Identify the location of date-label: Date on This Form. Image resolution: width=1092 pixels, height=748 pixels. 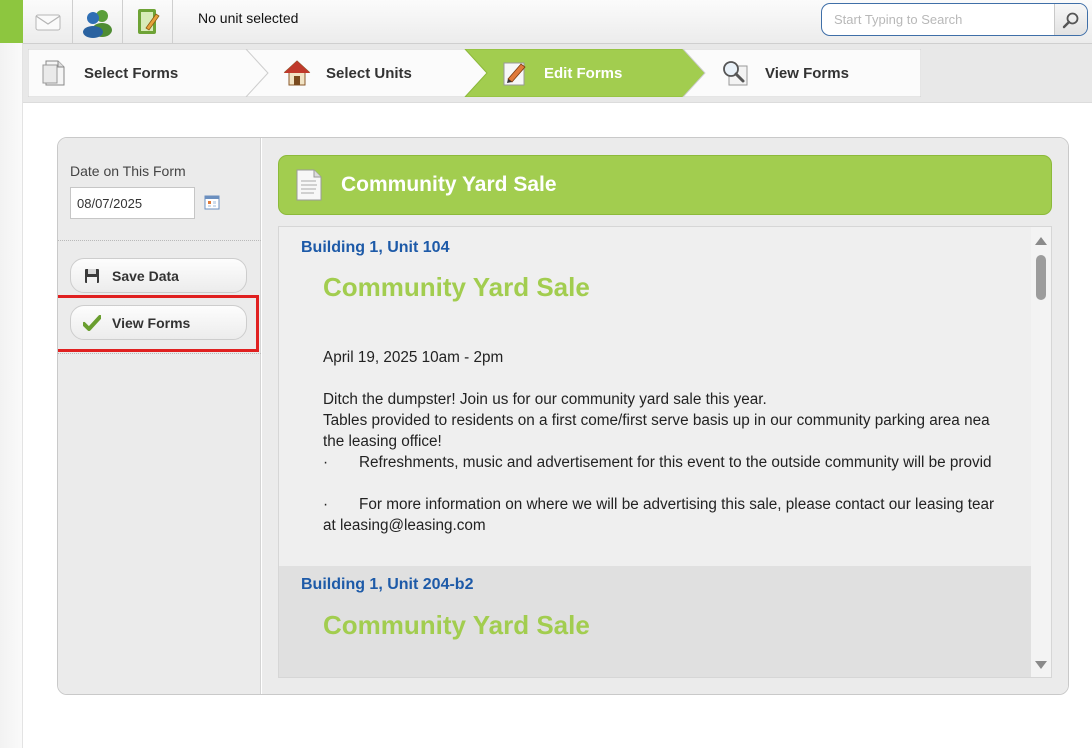
(128, 171).